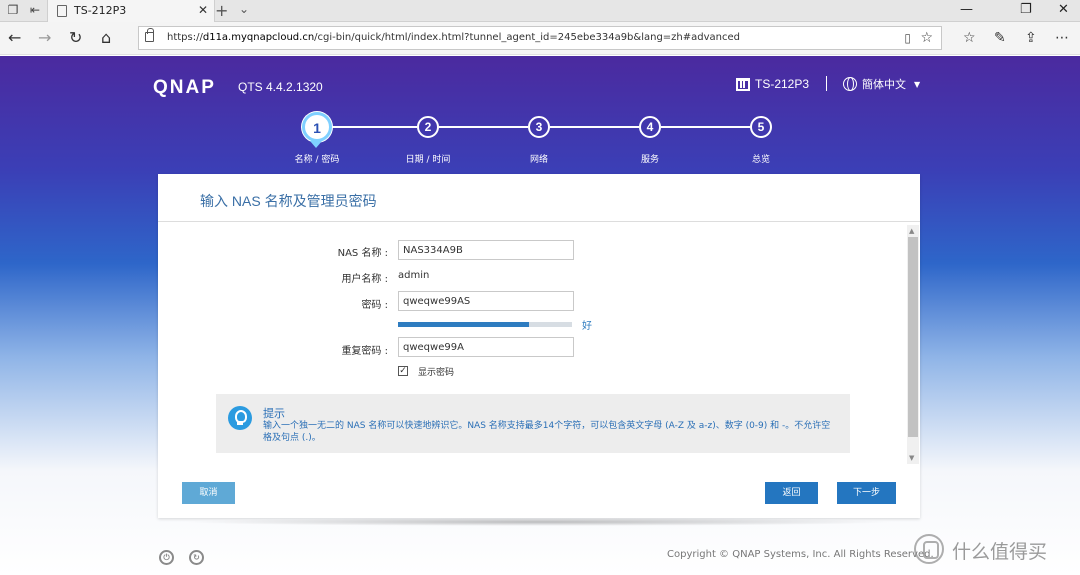 This screenshot has width=1080, height=575. I want to click on step-3-label: 网络, so click(538, 160).